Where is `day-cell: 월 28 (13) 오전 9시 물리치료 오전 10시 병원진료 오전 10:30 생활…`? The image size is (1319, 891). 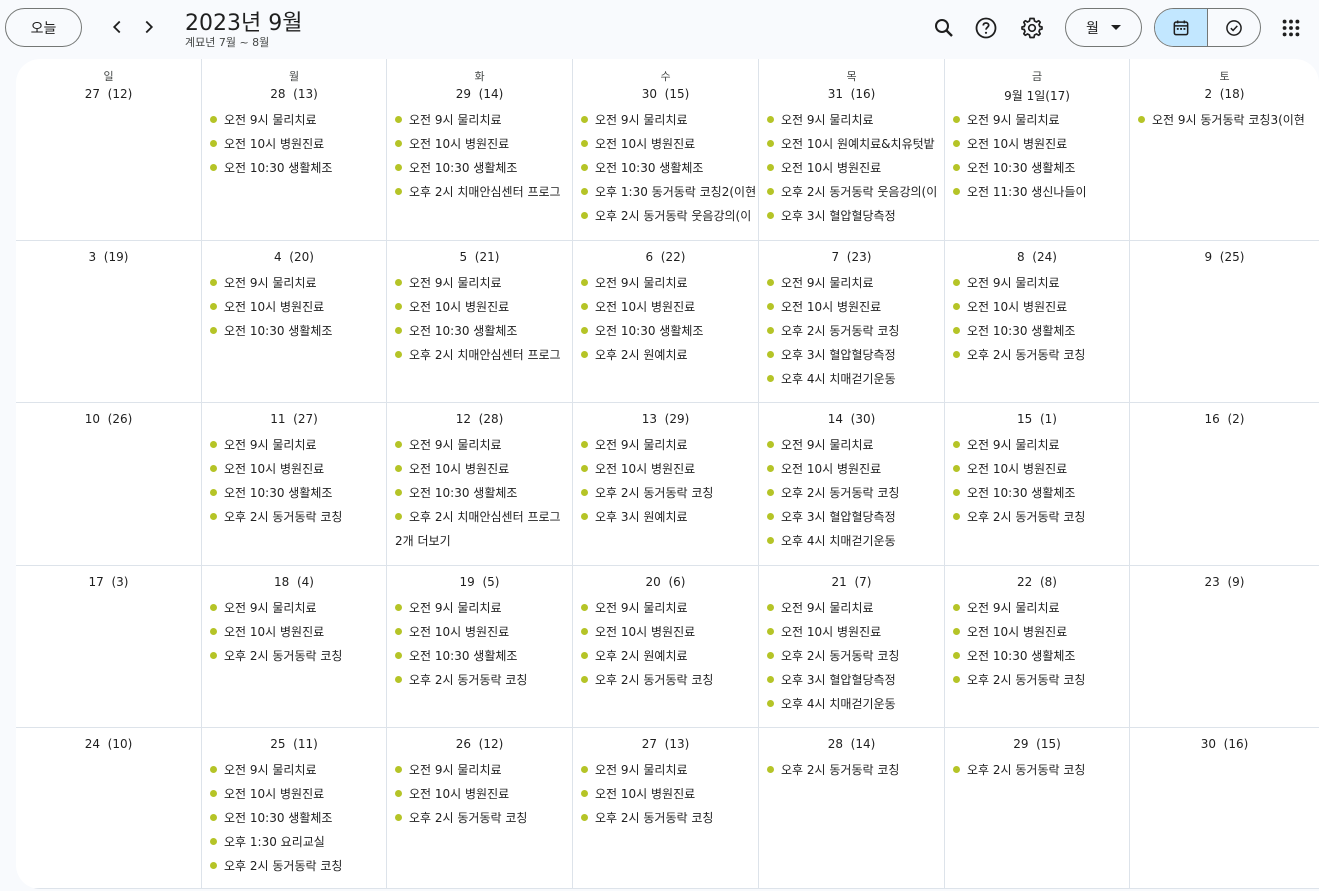 day-cell: 월 28 (13) 오전 9시 물리치료 오전 10시 병원진료 오전 10:30 생활… is located at coordinates (294, 150).